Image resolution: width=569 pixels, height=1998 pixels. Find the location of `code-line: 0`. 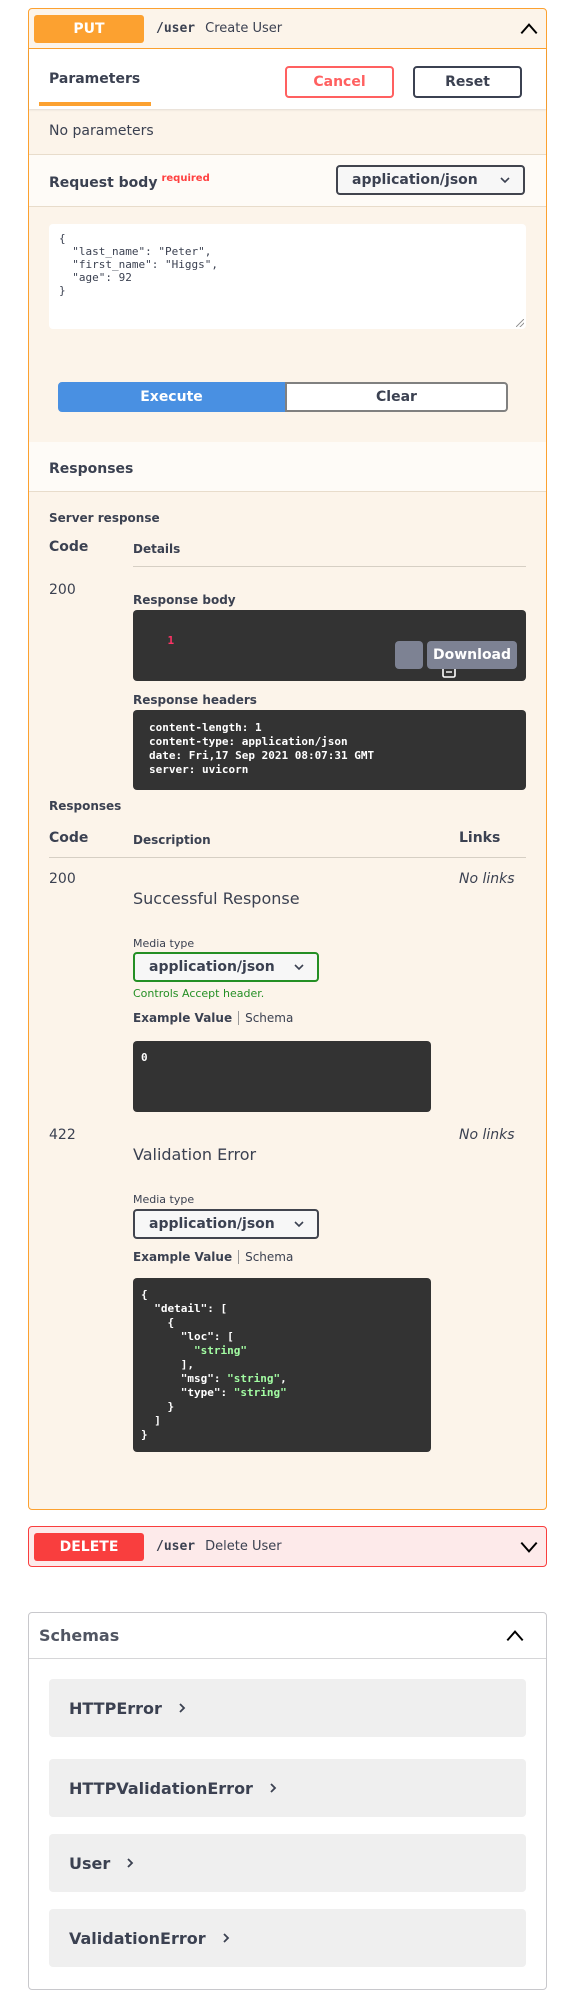

code-line: 0 is located at coordinates (144, 1057).